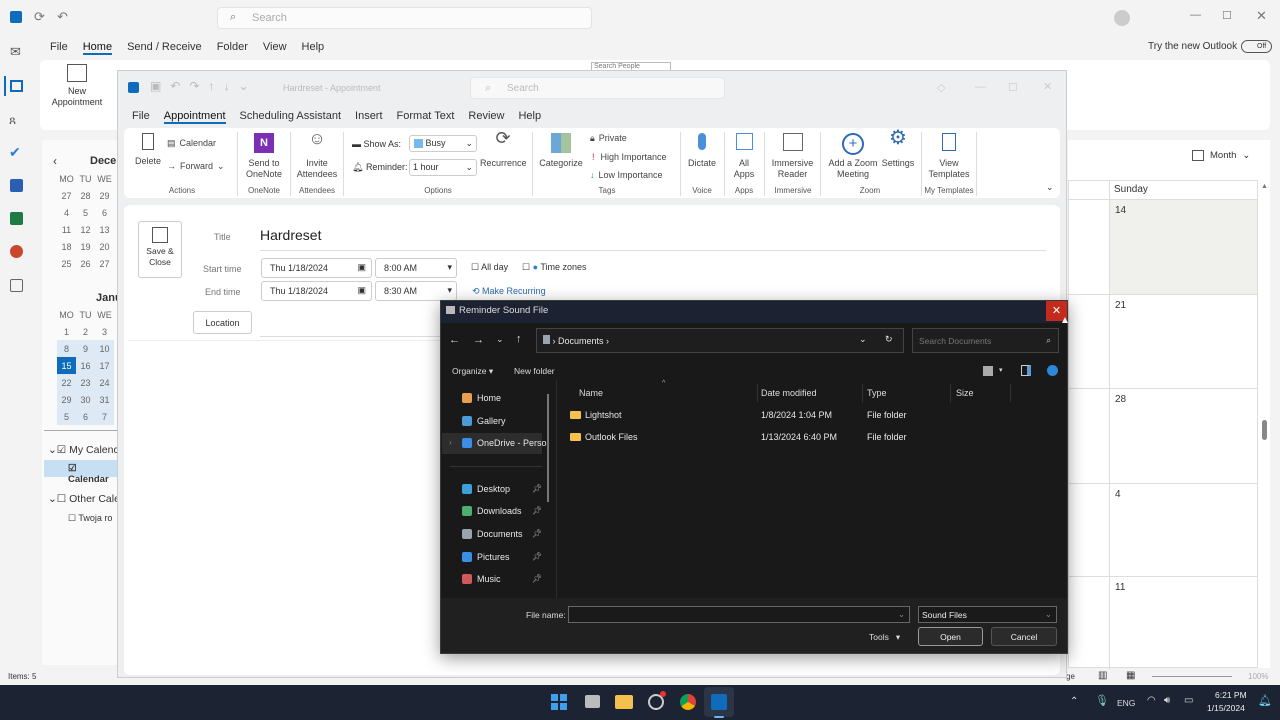 This screenshot has width=1280, height=720. Describe the element at coordinates (15, 152) in the screenshot. I see `todo-icon: ✔` at that location.